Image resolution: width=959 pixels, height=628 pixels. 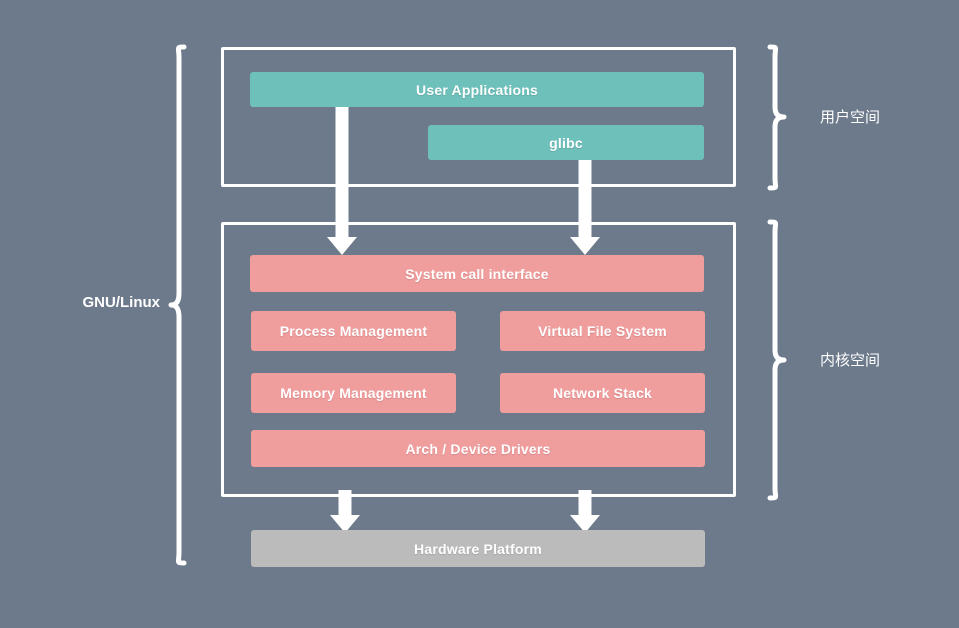 I want to click on block-arch-device-drivers-label: Arch / Device Drivers, so click(x=478, y=448).